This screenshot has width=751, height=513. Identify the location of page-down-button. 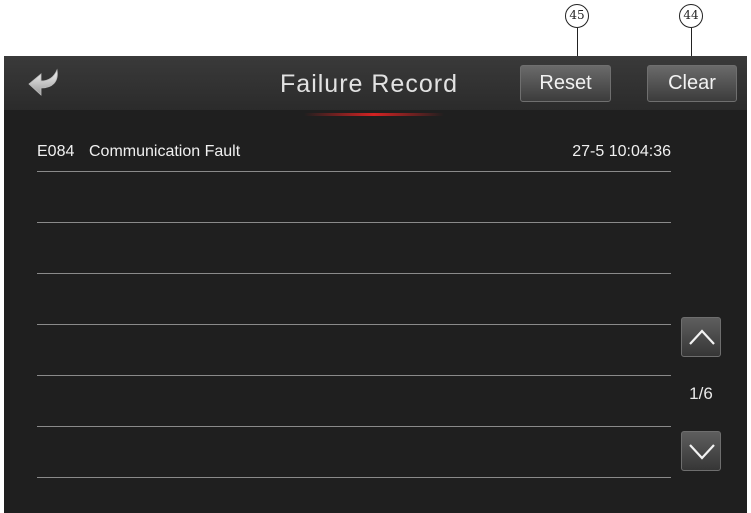
(701, 451).